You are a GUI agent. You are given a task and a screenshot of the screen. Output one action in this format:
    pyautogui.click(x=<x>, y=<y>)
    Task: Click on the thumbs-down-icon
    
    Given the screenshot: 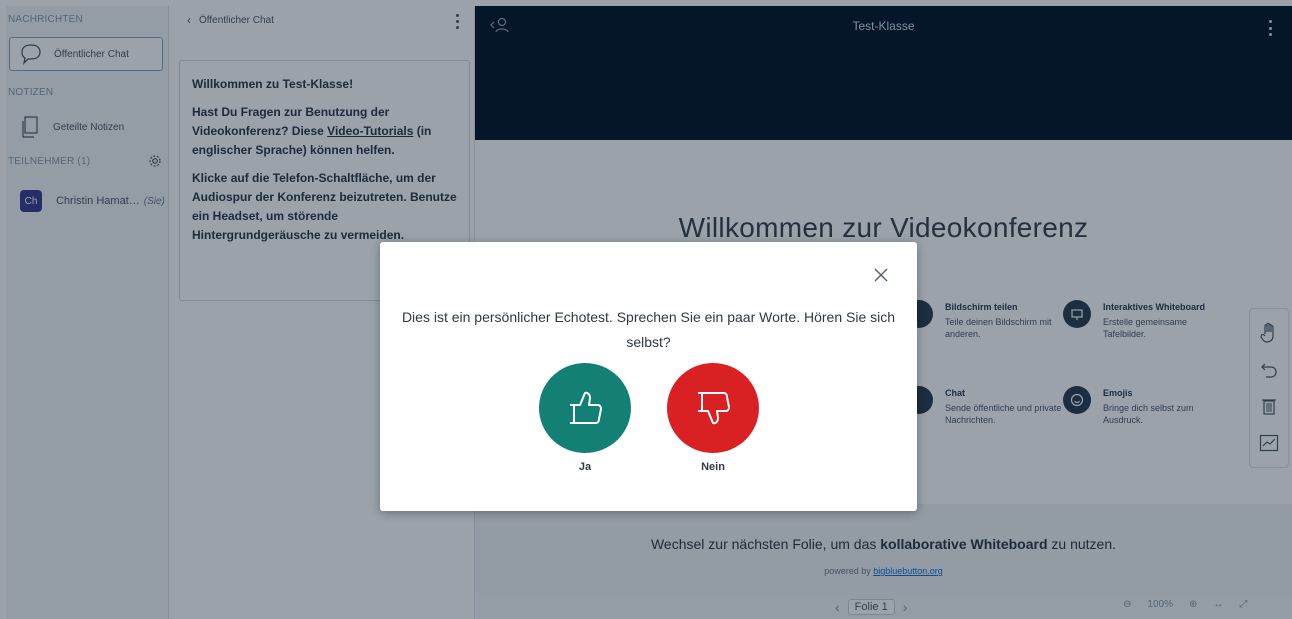 What is the action you would take?
    pyautogui.click(x=714, y=408)
    